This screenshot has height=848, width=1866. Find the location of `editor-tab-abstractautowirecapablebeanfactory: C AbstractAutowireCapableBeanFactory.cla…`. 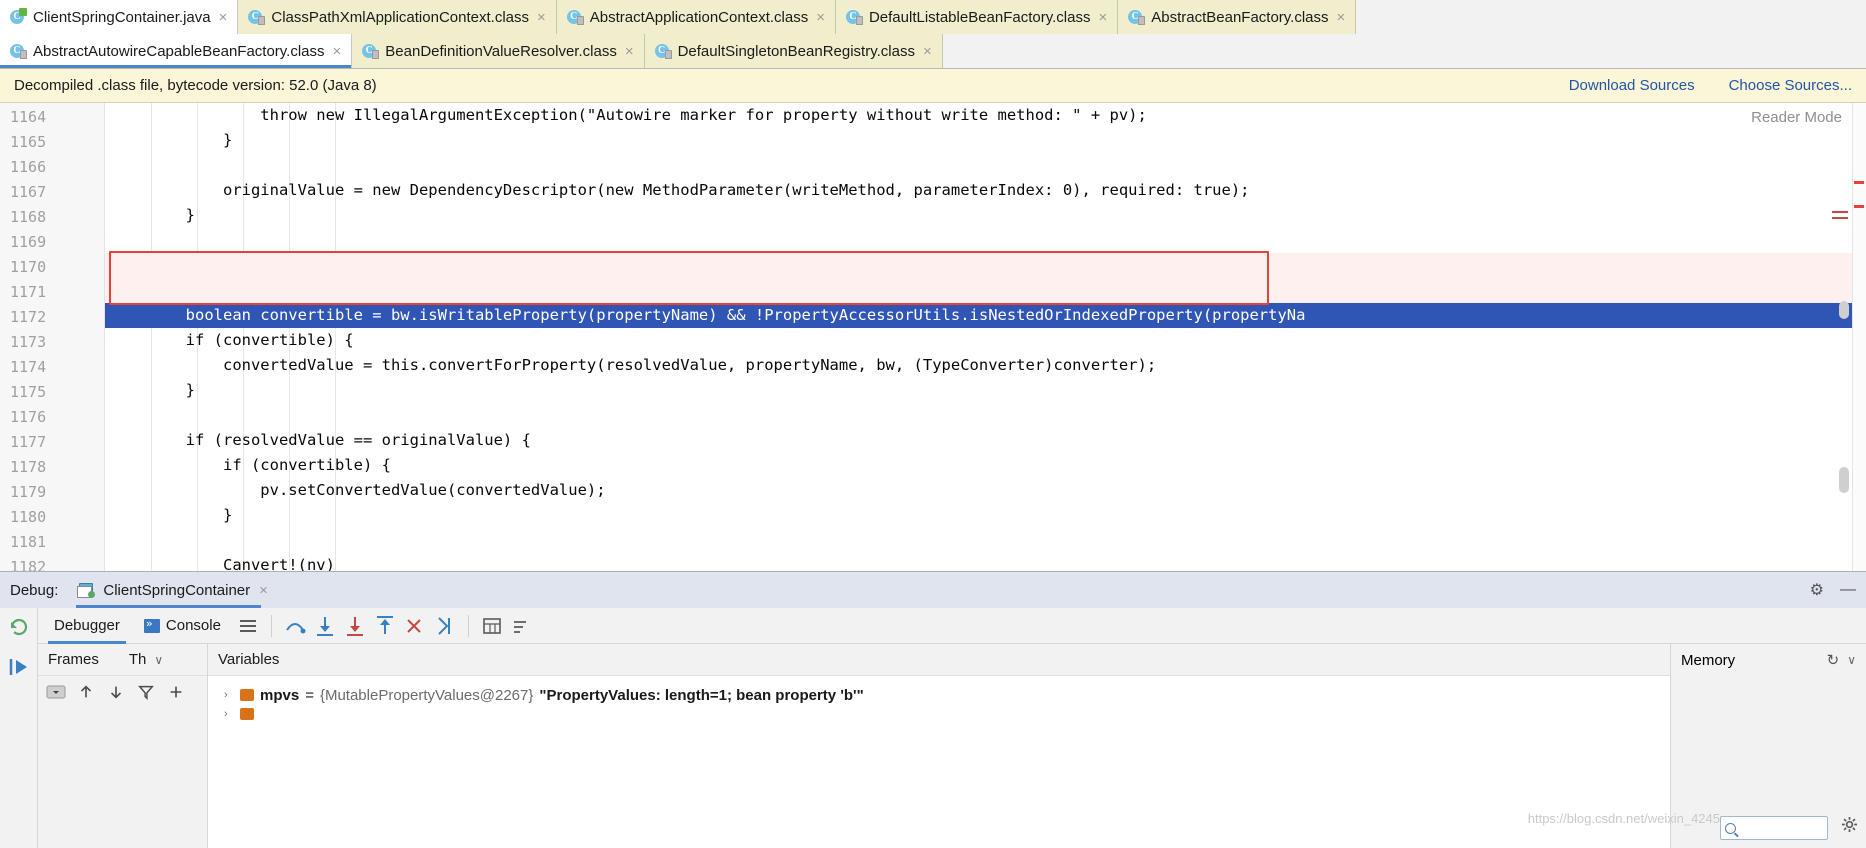

editor-tab-abstractautowirecapablebeanfactory: C AbstractAutowireCapableBeanFactory.cla… is located at coordinates (176, 51).